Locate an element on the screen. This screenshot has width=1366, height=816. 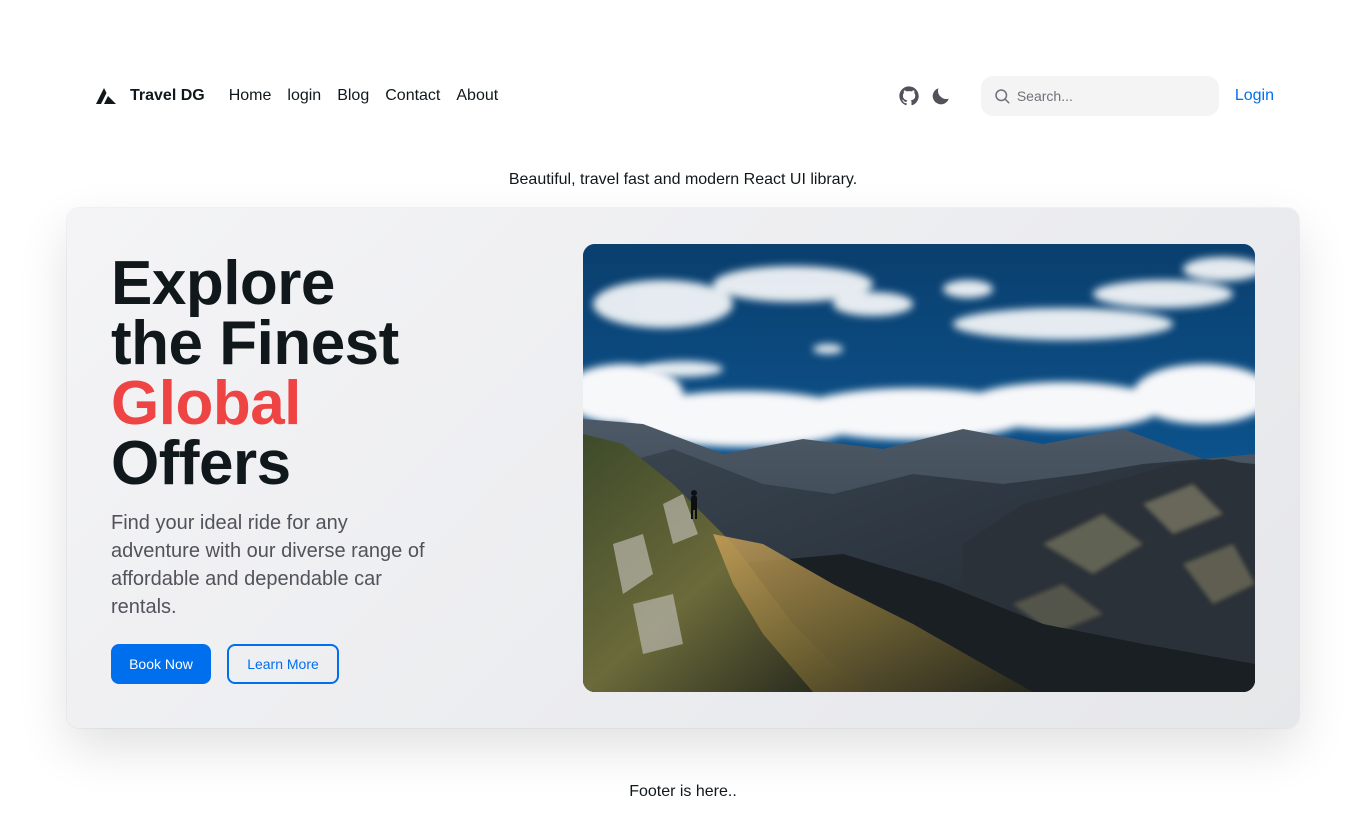
moon-icon is located at coordinates (941, 96).